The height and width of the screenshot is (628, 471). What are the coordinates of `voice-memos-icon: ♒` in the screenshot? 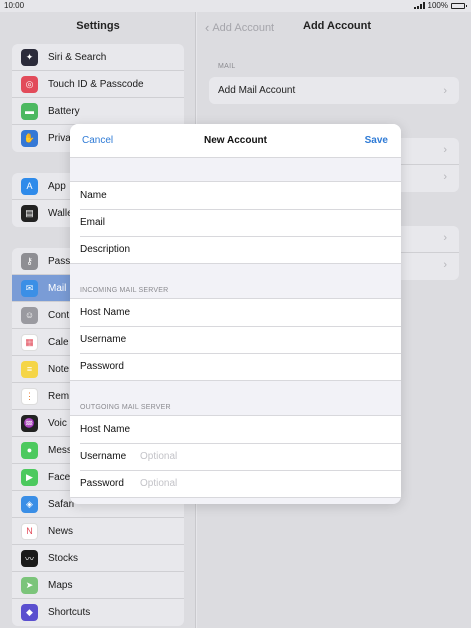 It's located at (29, 423).